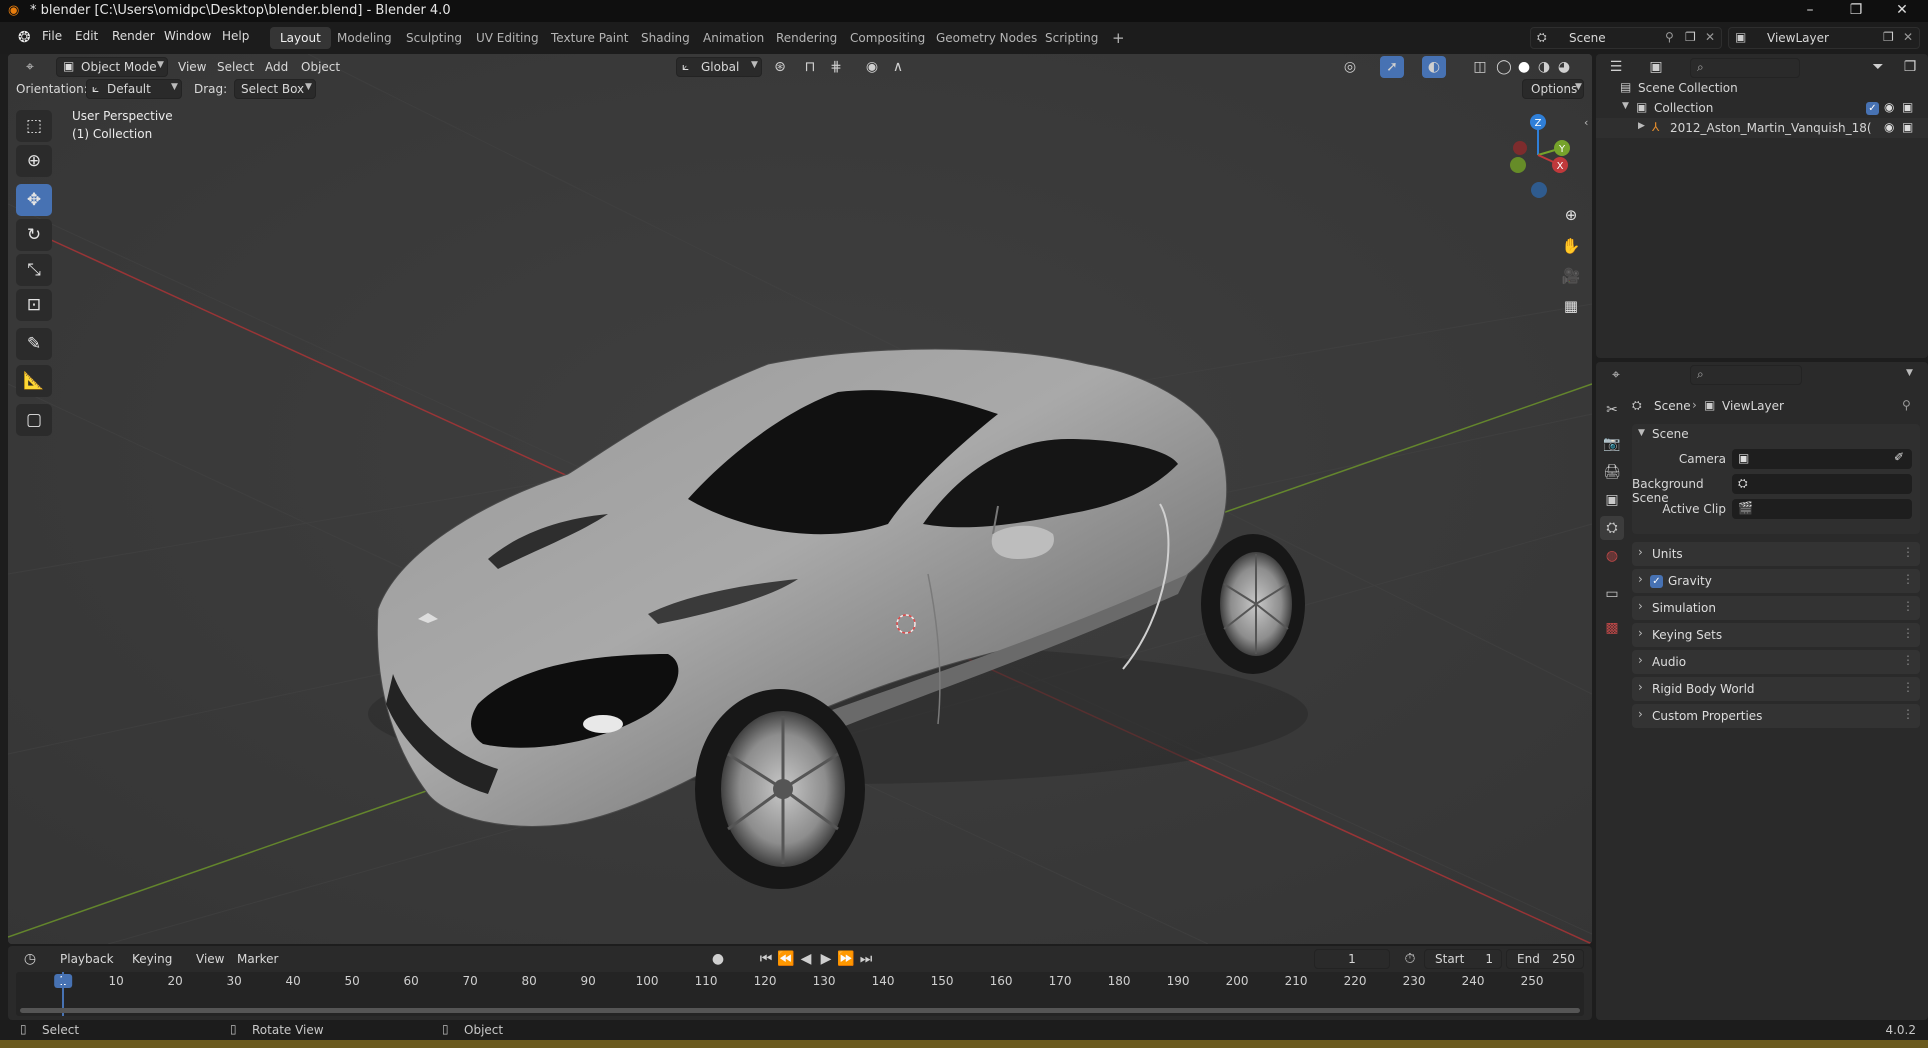 This screenshot has height=1048, width=1928. Describe the element at coordinates (34, 235) in the screenshot. I see `rotate-tool: ↻` at that location.